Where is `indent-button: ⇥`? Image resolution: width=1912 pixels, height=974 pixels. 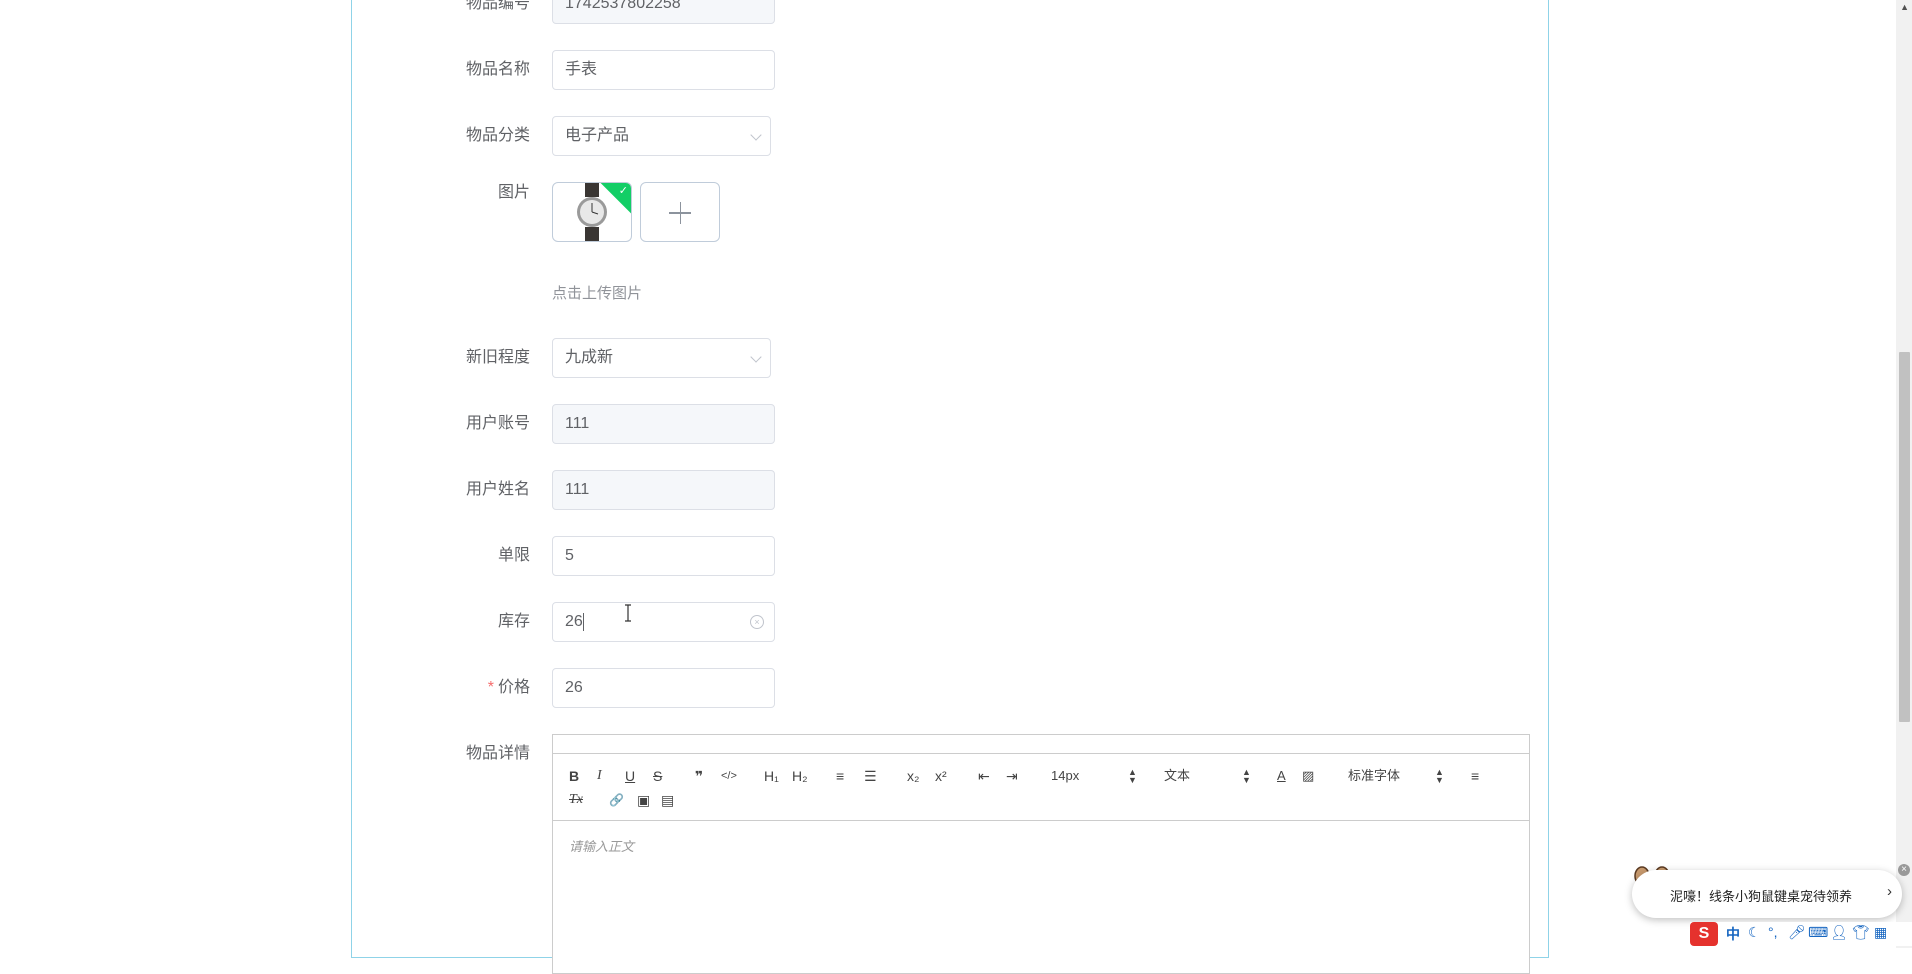 indent-button: ⇥ is located at coordinates (1012, 776).